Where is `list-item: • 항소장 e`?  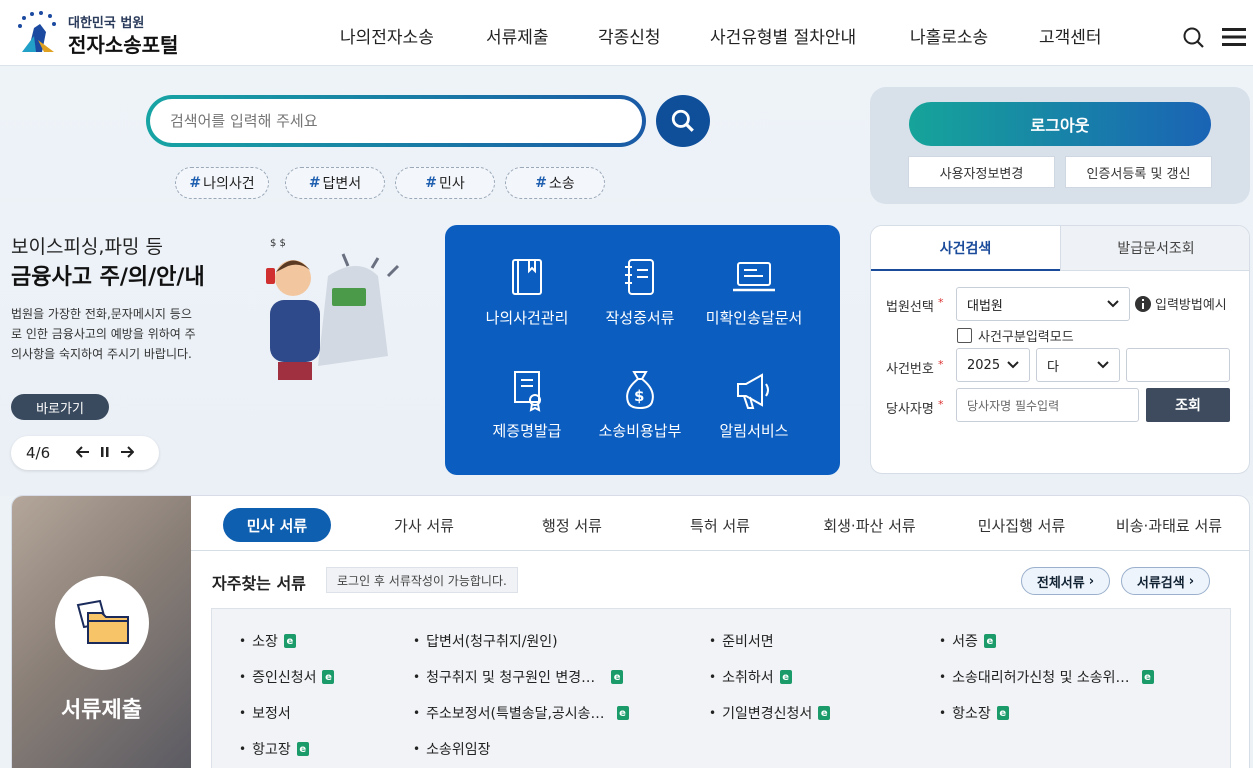 list-item: • 항소장 e is located at coordinates (974, 713).